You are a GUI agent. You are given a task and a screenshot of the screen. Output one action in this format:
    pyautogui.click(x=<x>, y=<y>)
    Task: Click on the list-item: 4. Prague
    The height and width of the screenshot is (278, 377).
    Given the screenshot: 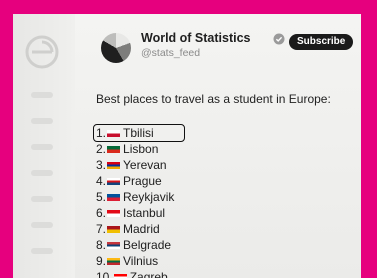 What is the action you would take?
    pyautogui.click(x=140, y=181)
    